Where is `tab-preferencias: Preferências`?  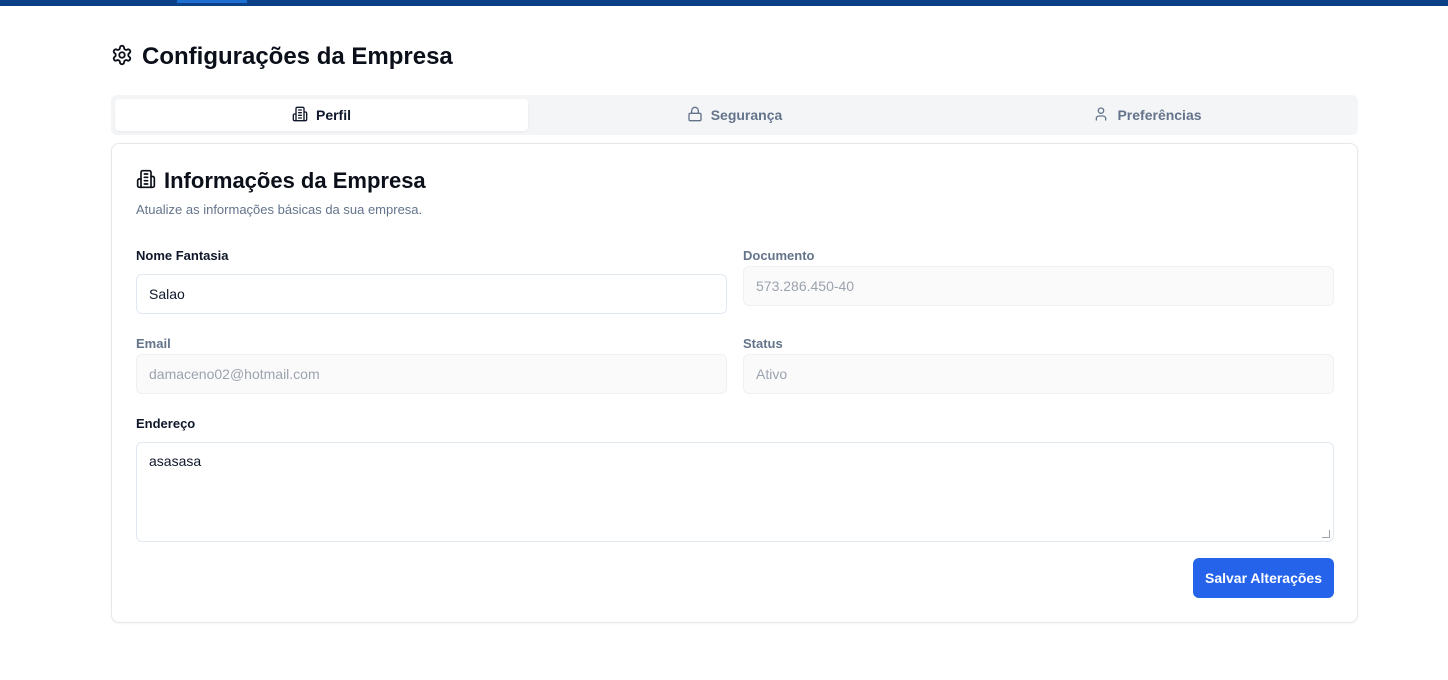 tab-preferencias: Preferências is located at coordinates (1147, 115).